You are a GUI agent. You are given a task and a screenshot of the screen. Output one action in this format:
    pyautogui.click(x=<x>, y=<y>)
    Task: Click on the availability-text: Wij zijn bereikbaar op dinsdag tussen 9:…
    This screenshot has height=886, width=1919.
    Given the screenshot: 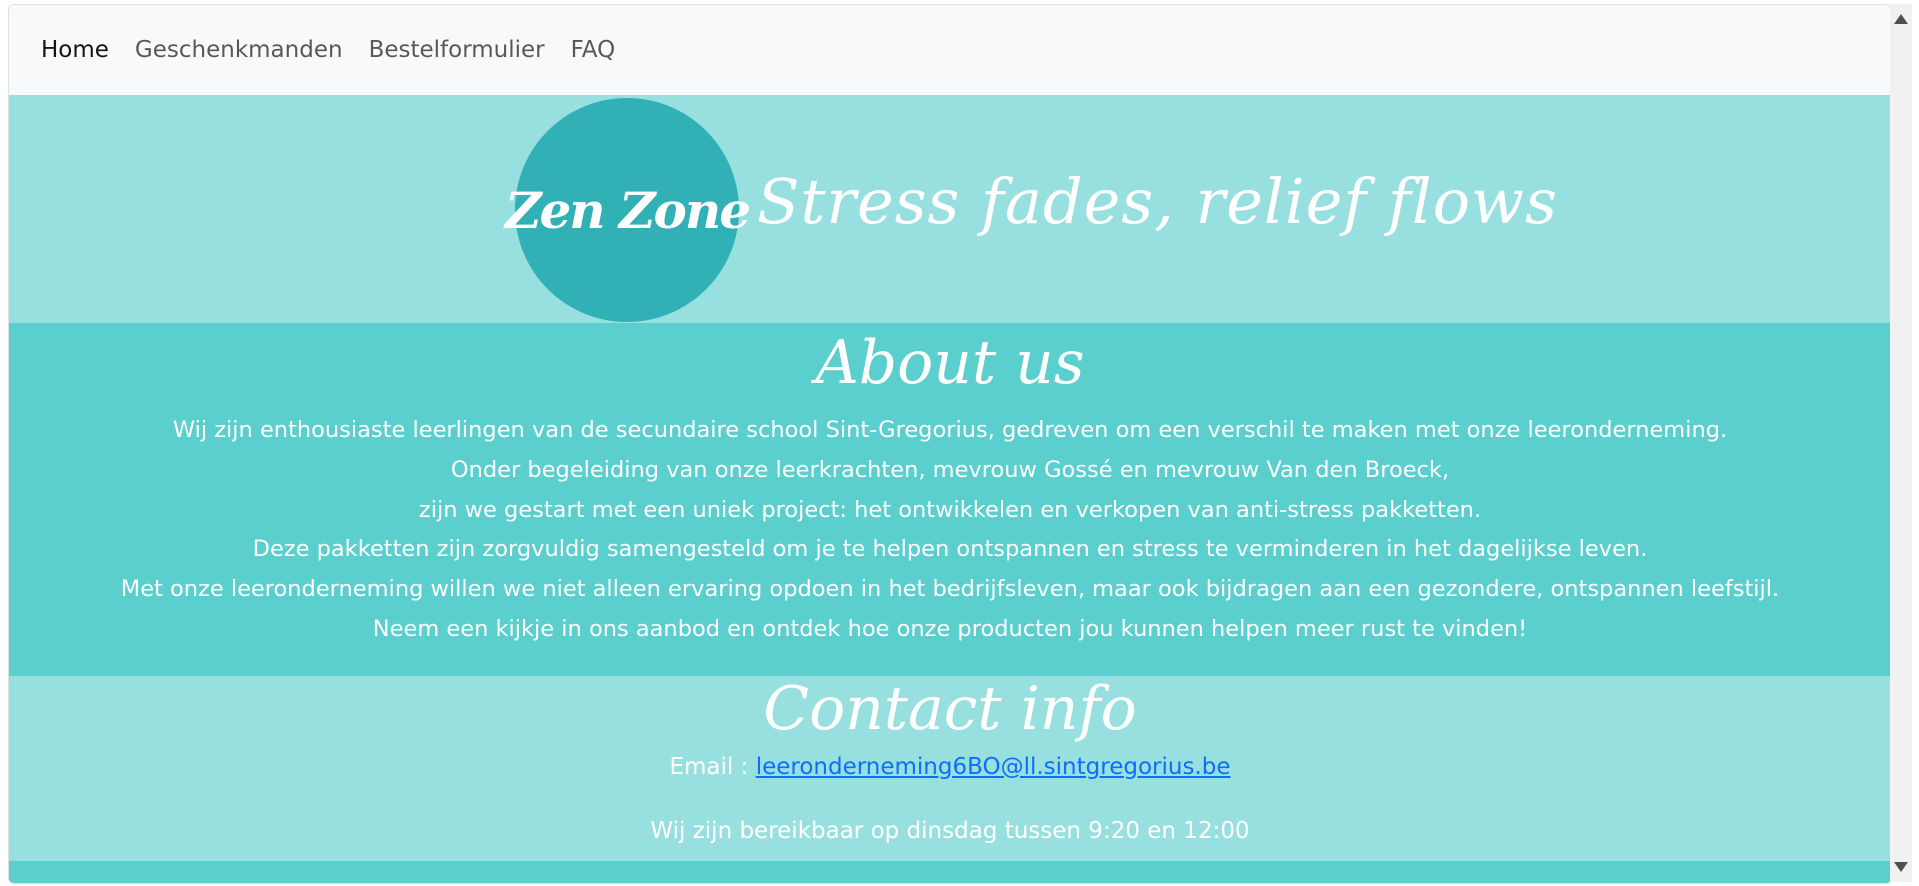 What is the action you would take?
    pyautogui.click(x=950, y=831)
    